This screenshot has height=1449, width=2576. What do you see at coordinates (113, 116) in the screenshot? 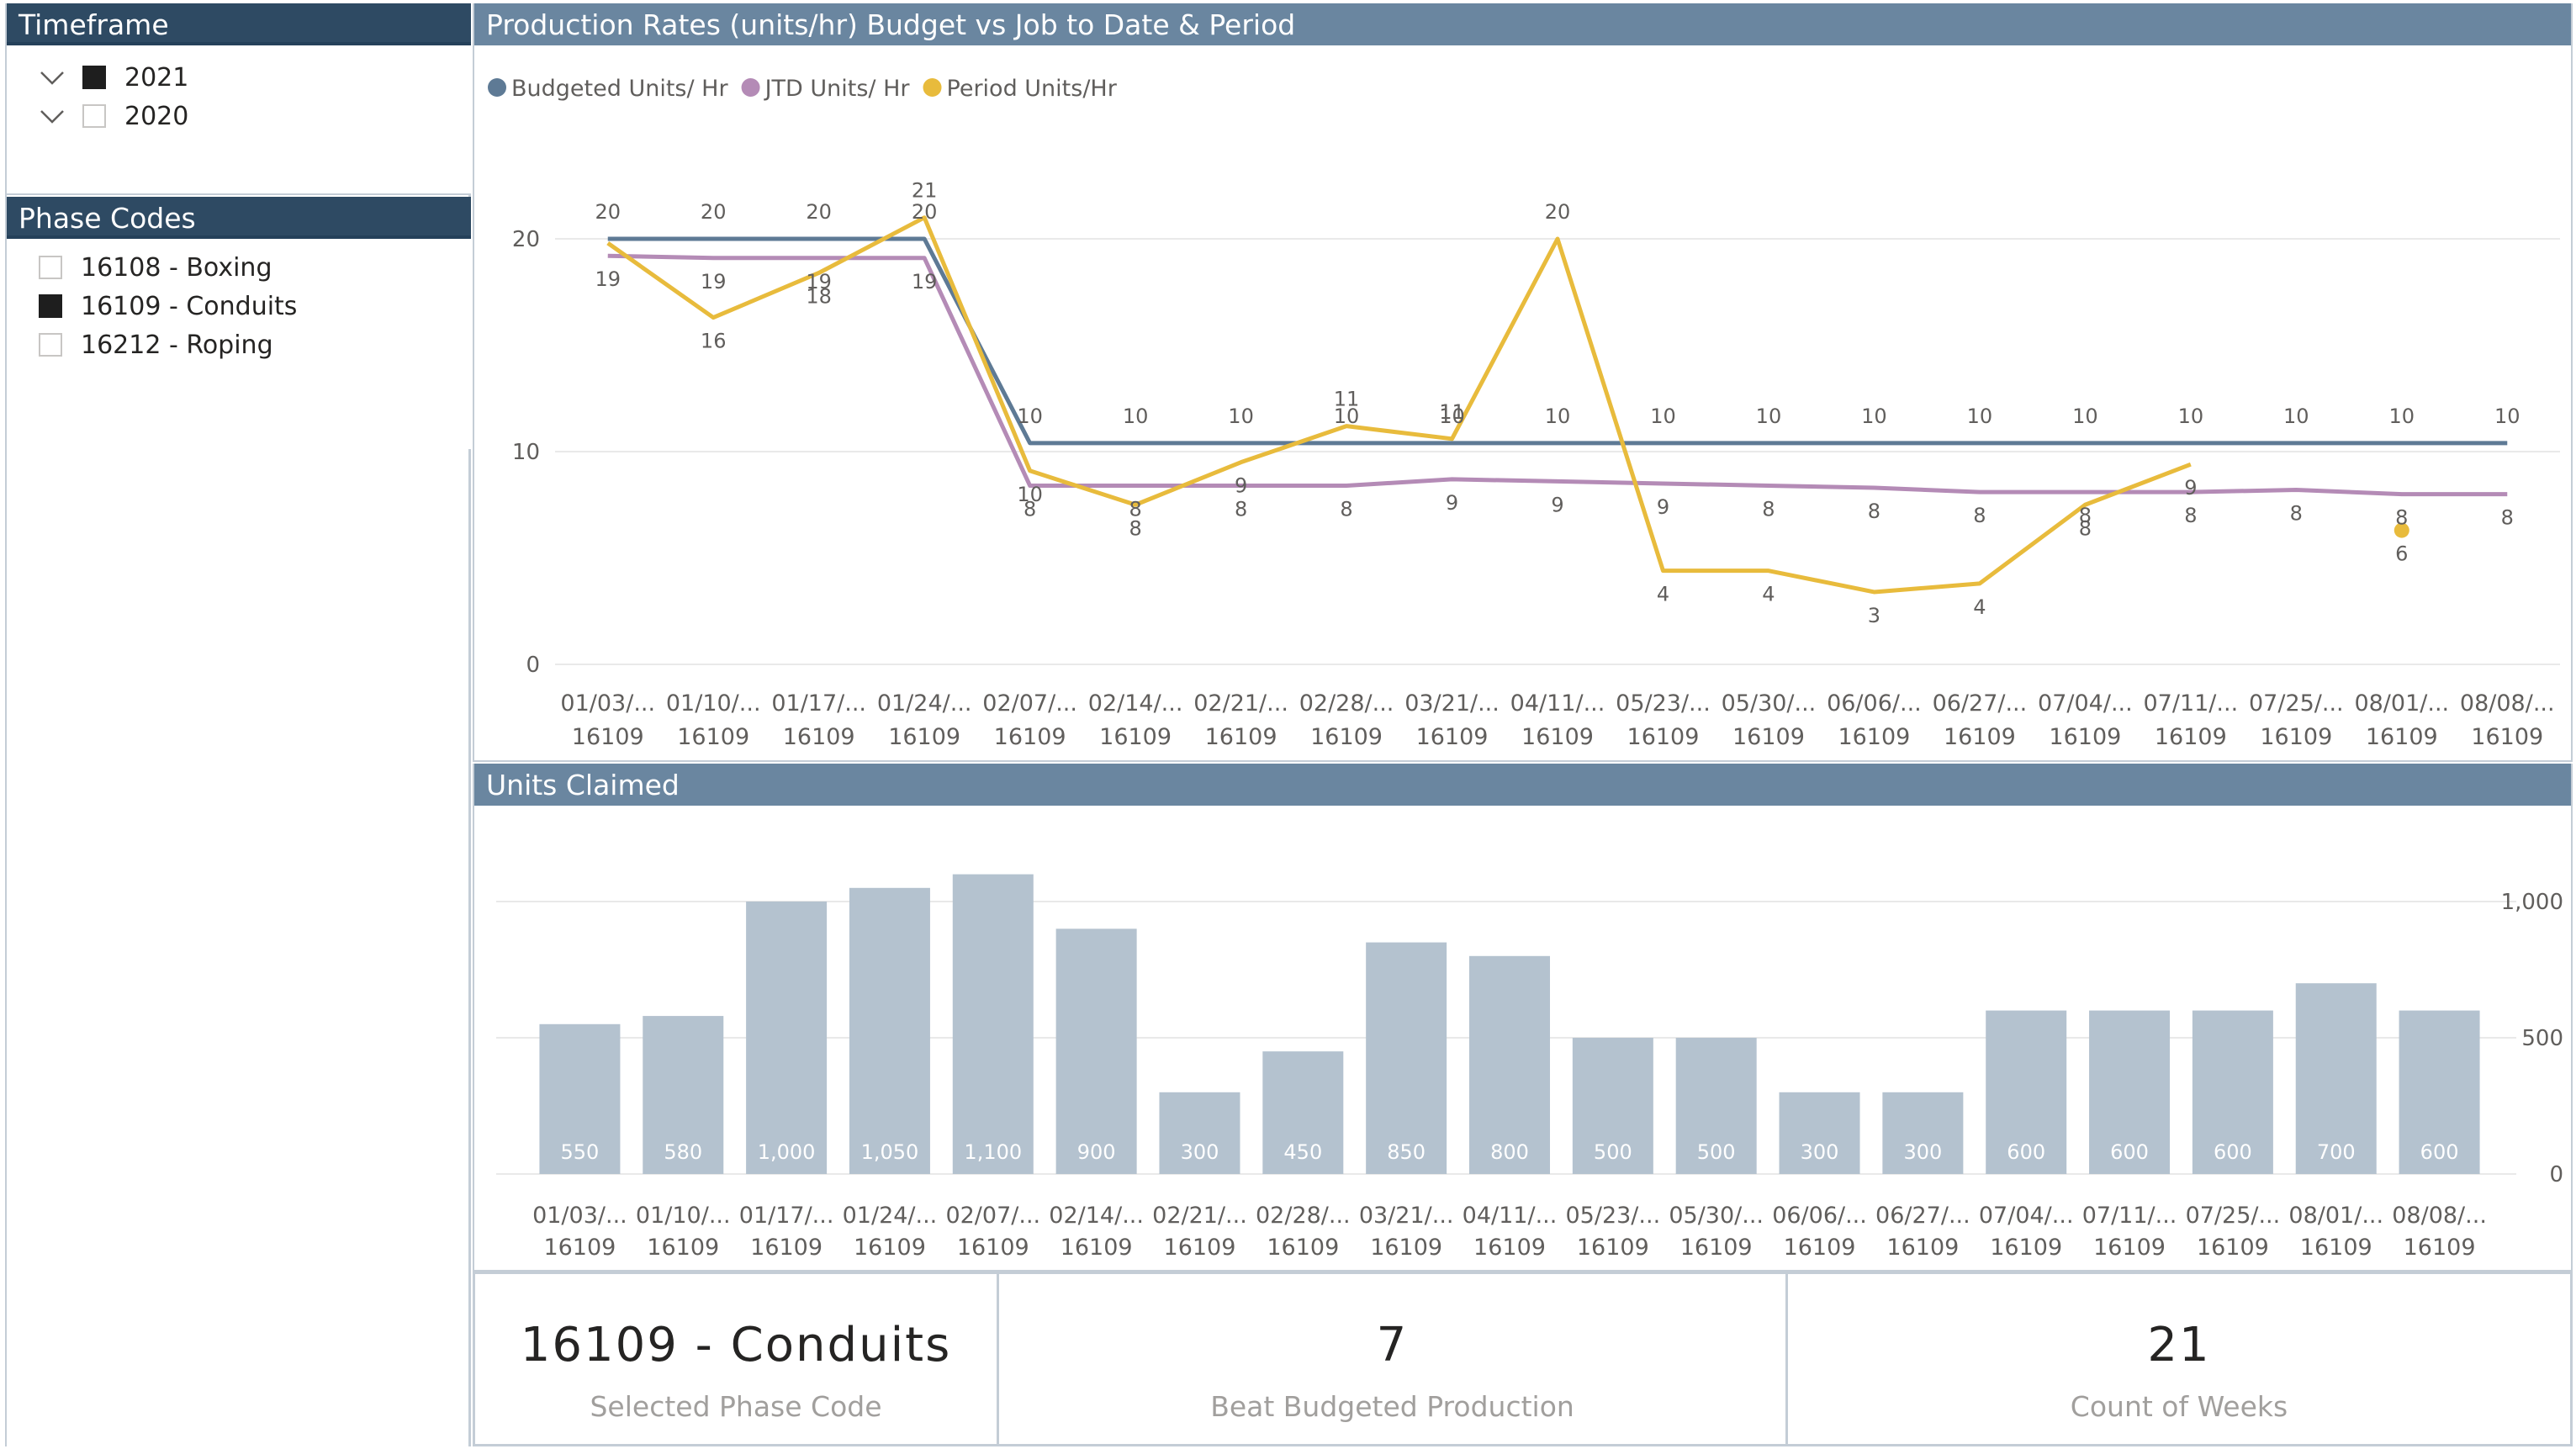
I see `timeframe-item-2020: 2020` at bounding box center [113, 116].